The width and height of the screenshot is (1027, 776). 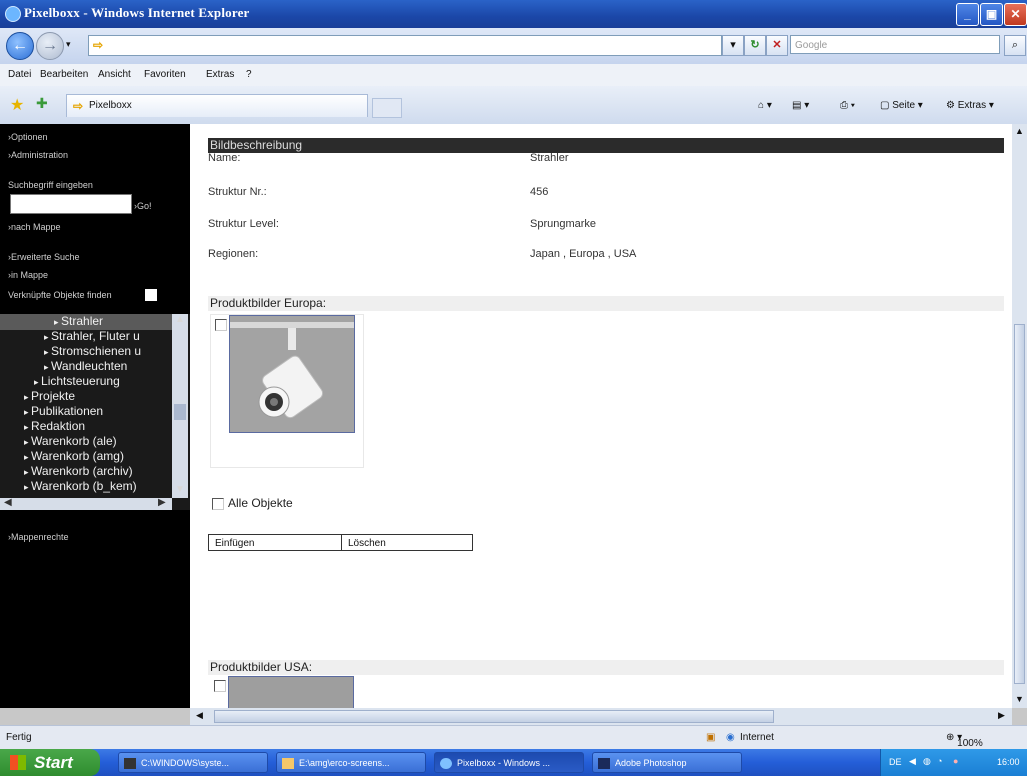 I want to click on address-input: ⇨, so click(x=405, y=45).